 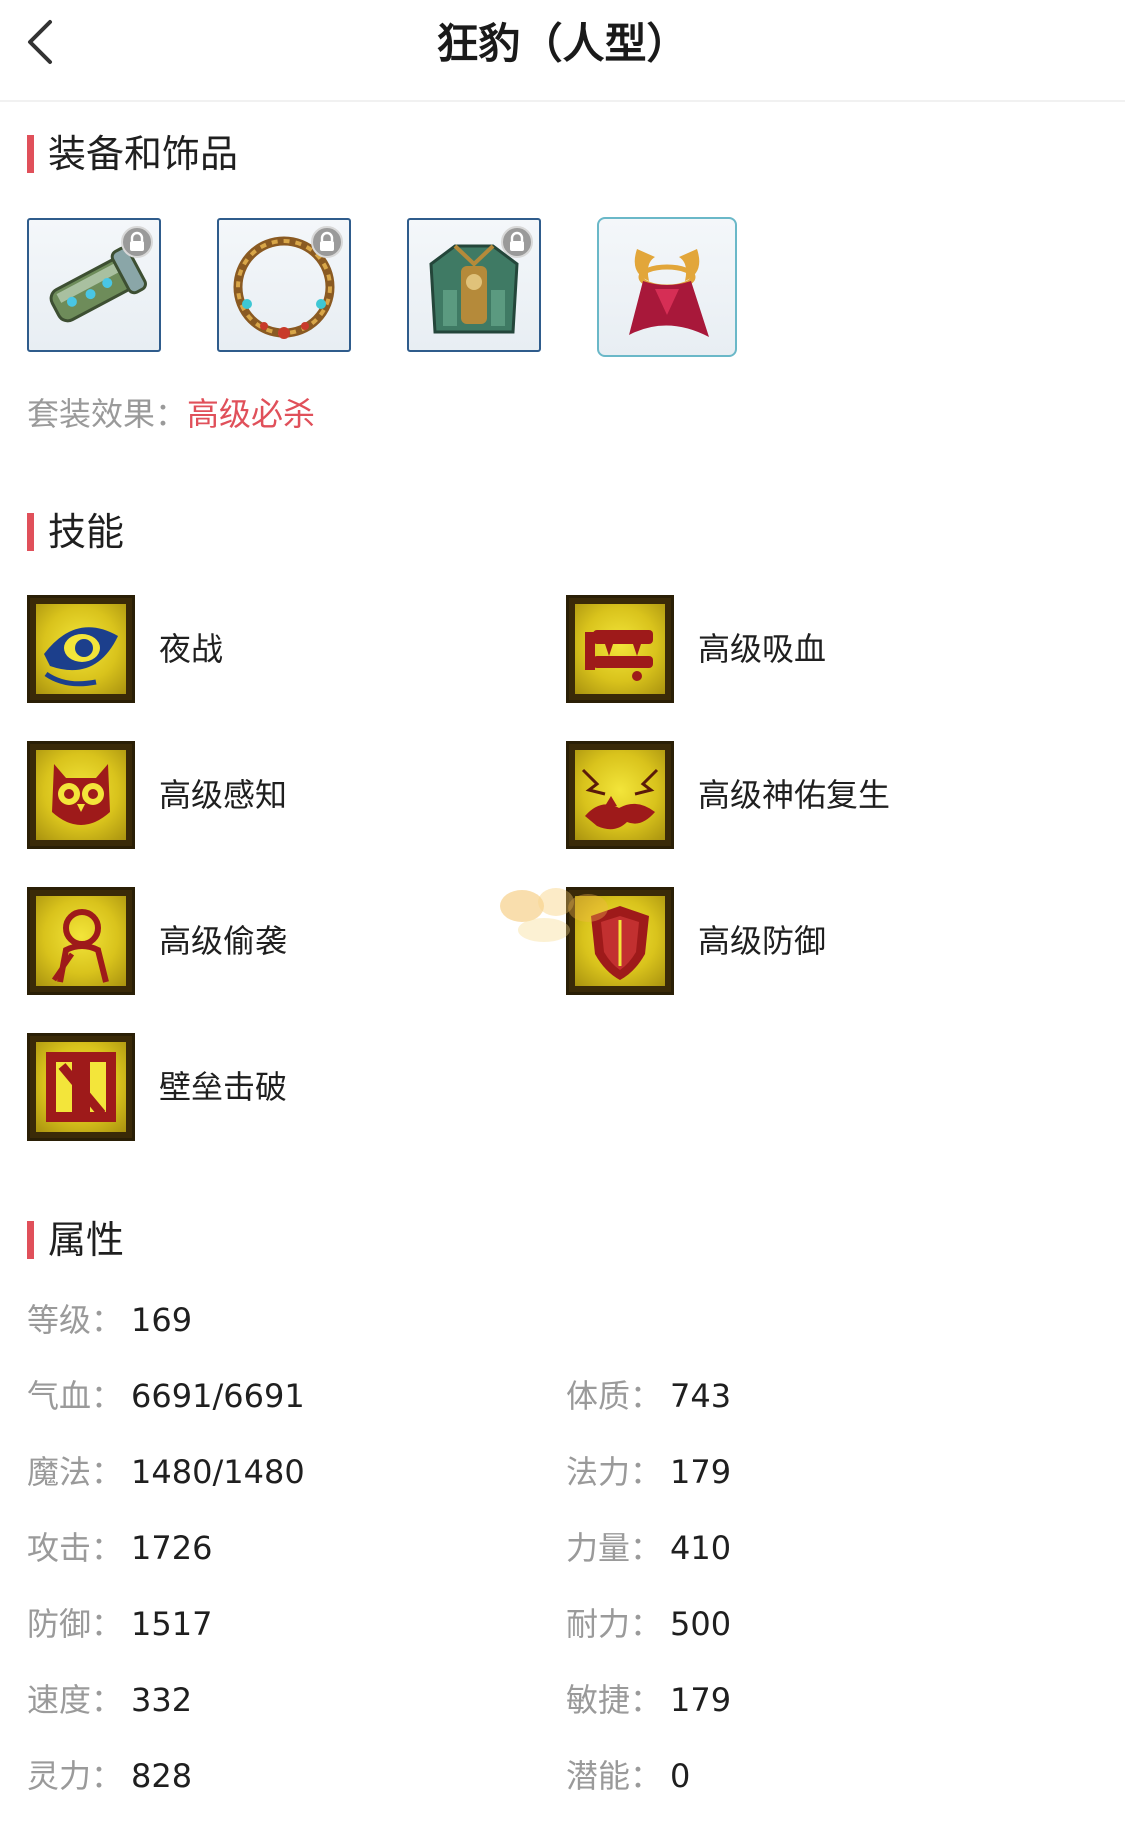 I want to click on skill-name: 高级神佑复生, so click(x=794, y=795).